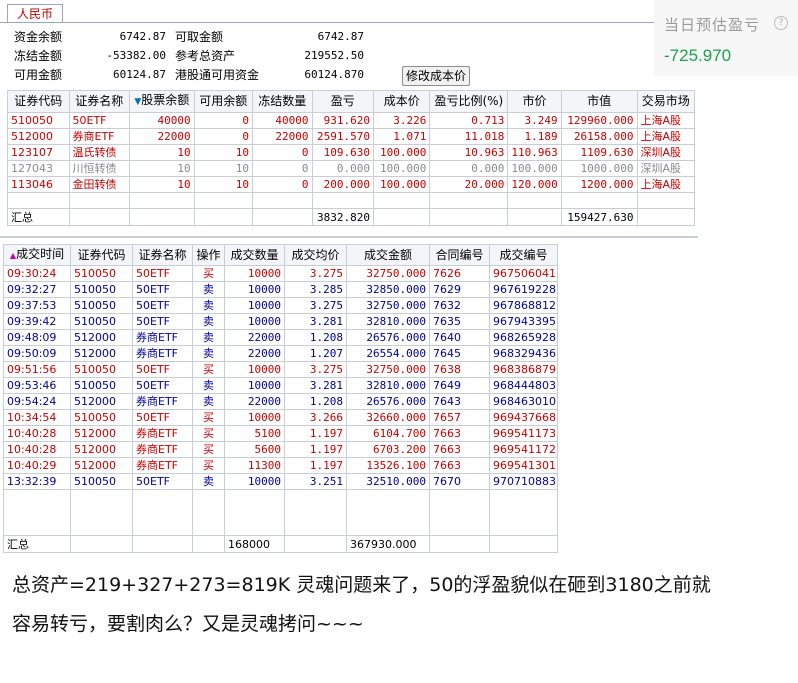 This screenshot has width=798, height=683. Describe the element at coordinates (315, 369) in the screenshot. I see `trade-cell: 3.275` at that location.